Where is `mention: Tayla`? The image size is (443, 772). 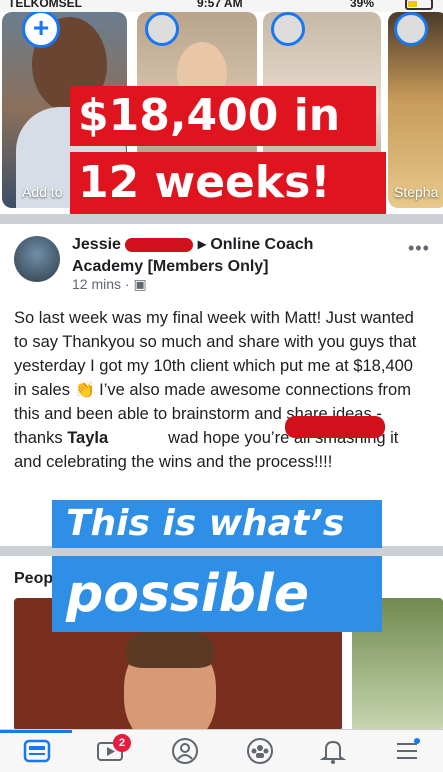 mention: Tayla is located at coordinates (87, 438).